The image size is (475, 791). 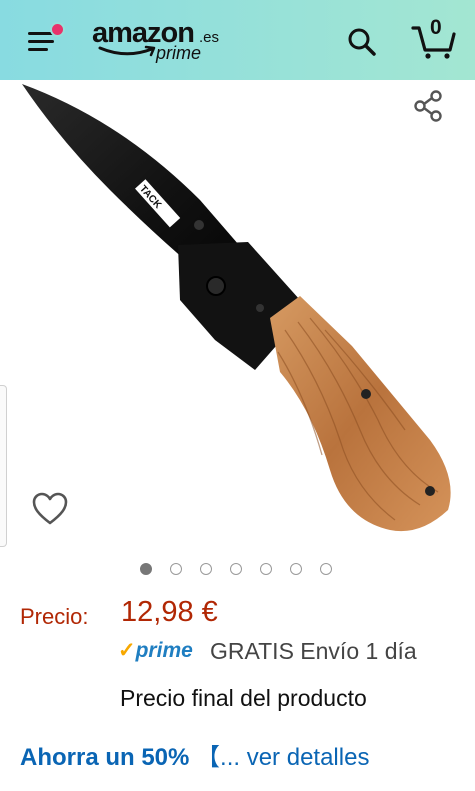 I want to click on wishlist-button, so click(x=50, y=510).